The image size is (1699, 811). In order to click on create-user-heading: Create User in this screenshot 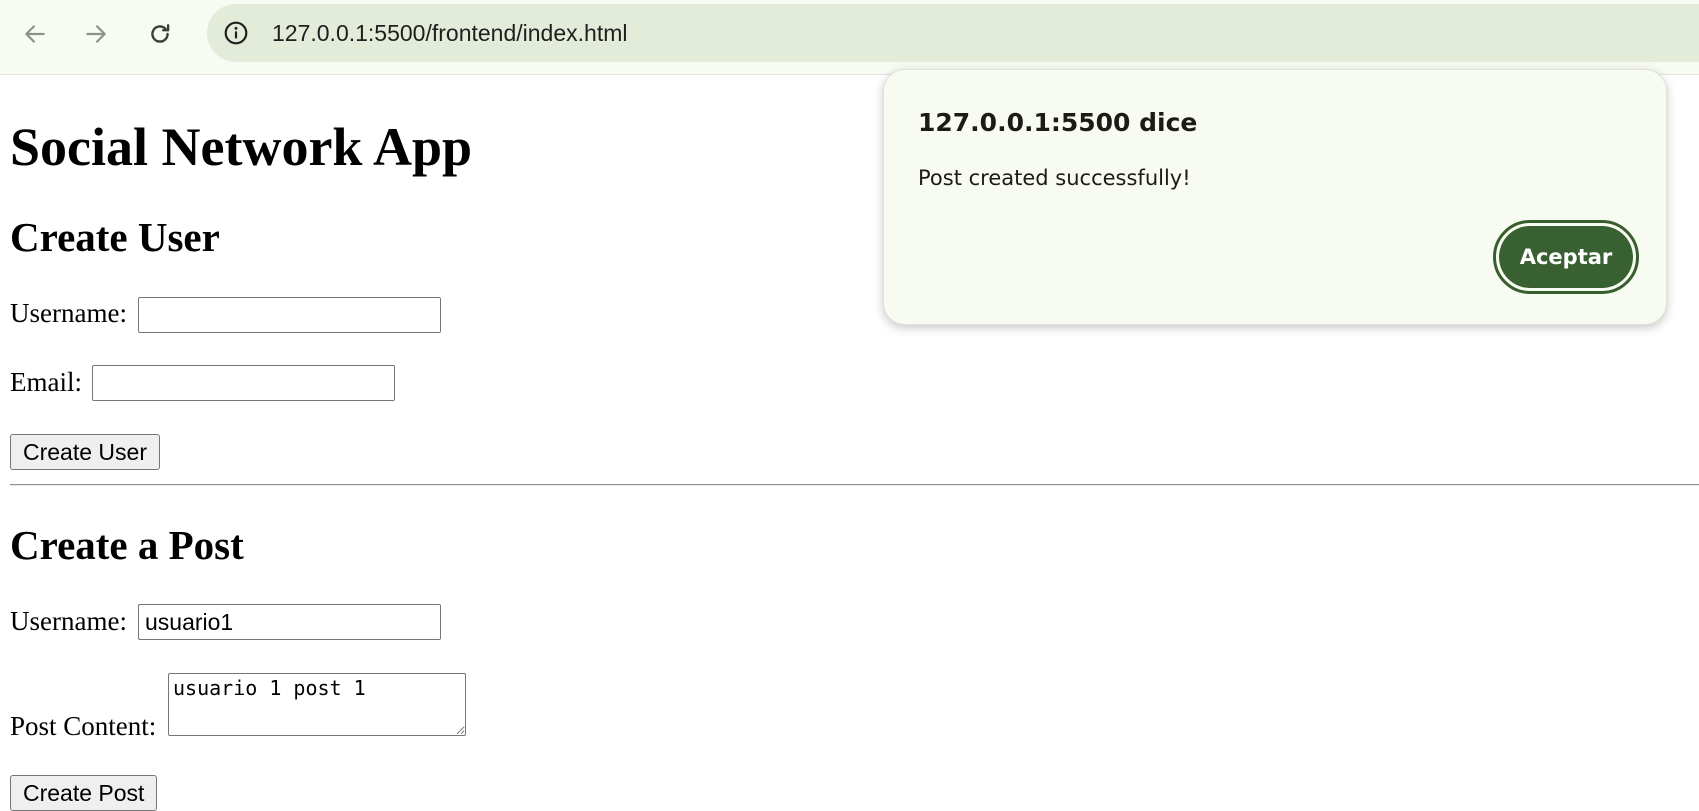, I will do `click(115, 237)`.